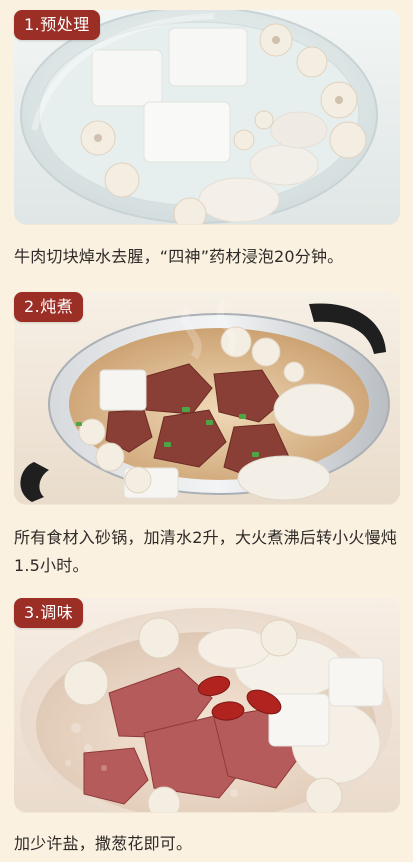  I want to click on step-3-badge: 3.调味, so click(49, 613).